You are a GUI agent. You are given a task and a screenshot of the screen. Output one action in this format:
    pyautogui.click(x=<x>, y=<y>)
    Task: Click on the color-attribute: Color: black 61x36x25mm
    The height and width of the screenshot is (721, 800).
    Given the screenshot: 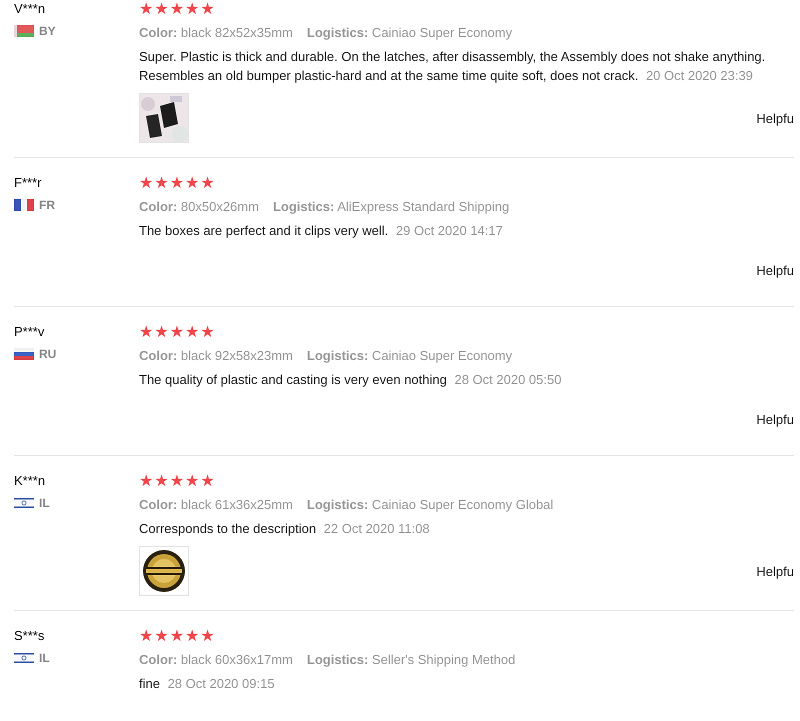 What is the action you would take?
    pyautogui.click(x=216, y=505)
    